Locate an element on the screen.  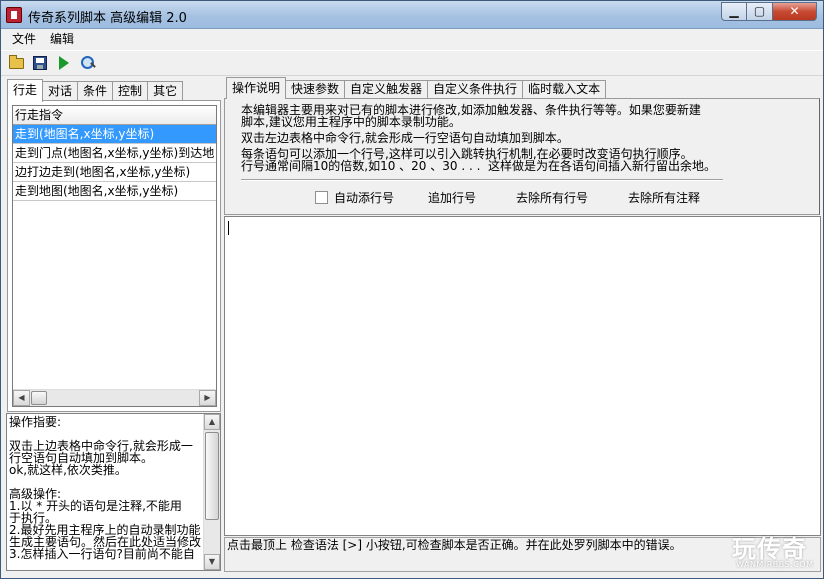
open-button is located at coordinates (16, 63).